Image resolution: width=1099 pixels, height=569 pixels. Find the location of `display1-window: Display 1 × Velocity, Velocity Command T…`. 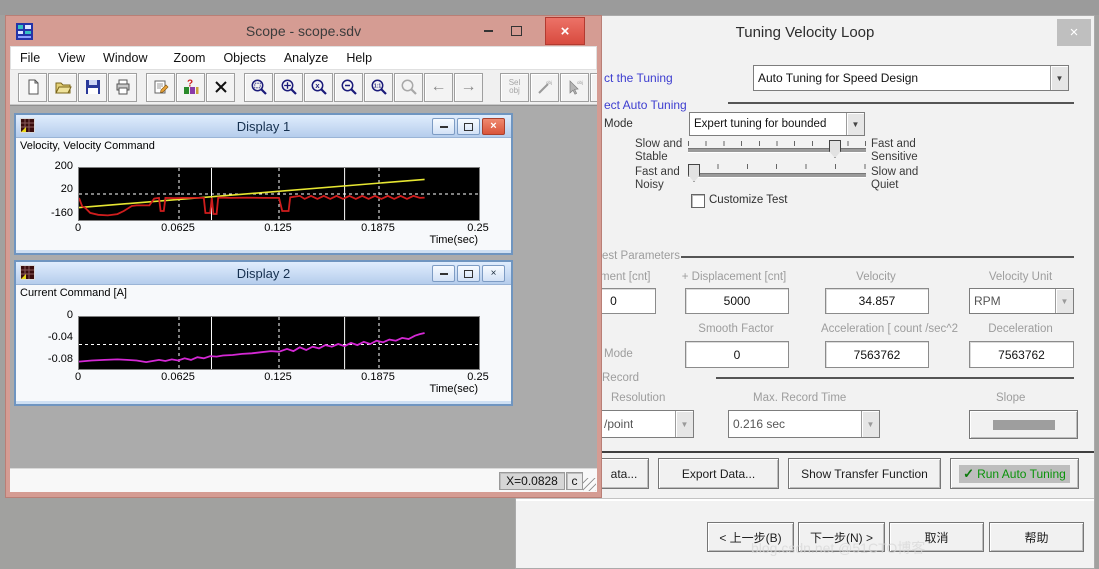

display1-window: Display 1 × Velocity, Velocity Command T… is located at coordinates (263, 184).